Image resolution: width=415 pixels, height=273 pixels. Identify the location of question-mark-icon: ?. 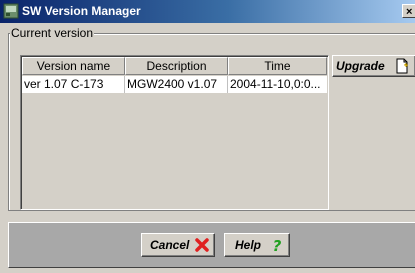
(277, 246).